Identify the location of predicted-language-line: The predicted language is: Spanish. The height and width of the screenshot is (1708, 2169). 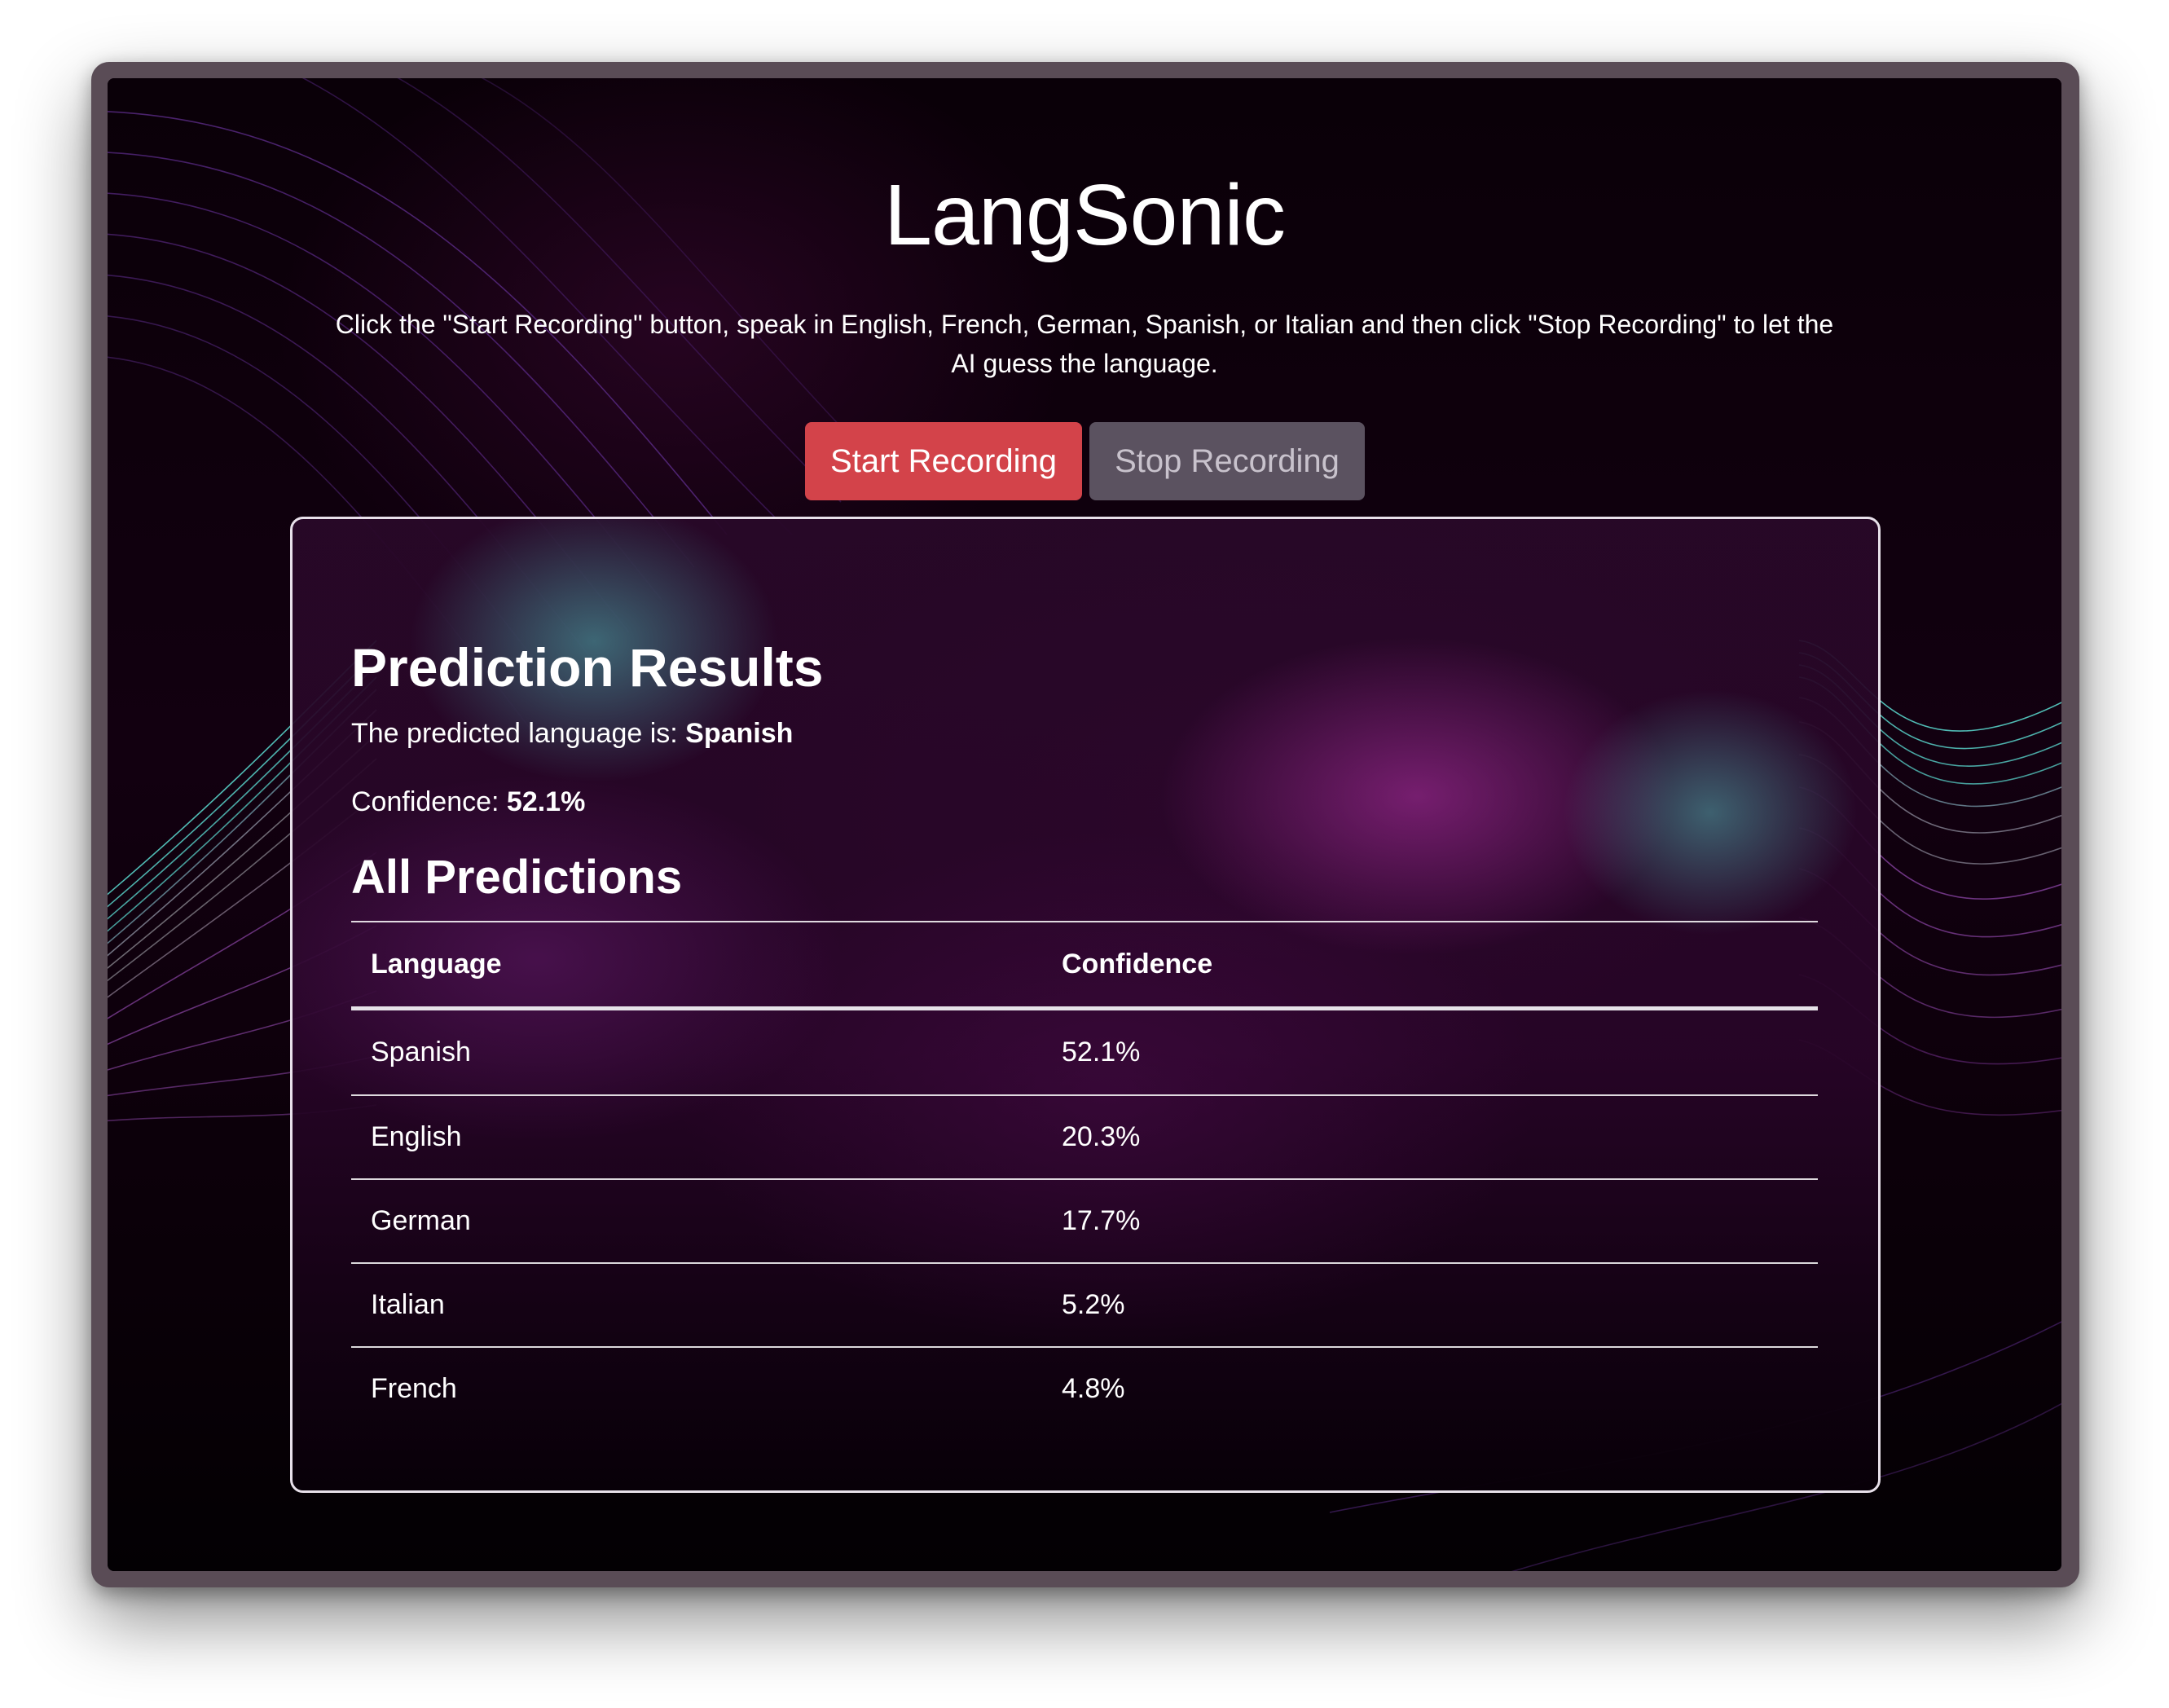
(572, 734).